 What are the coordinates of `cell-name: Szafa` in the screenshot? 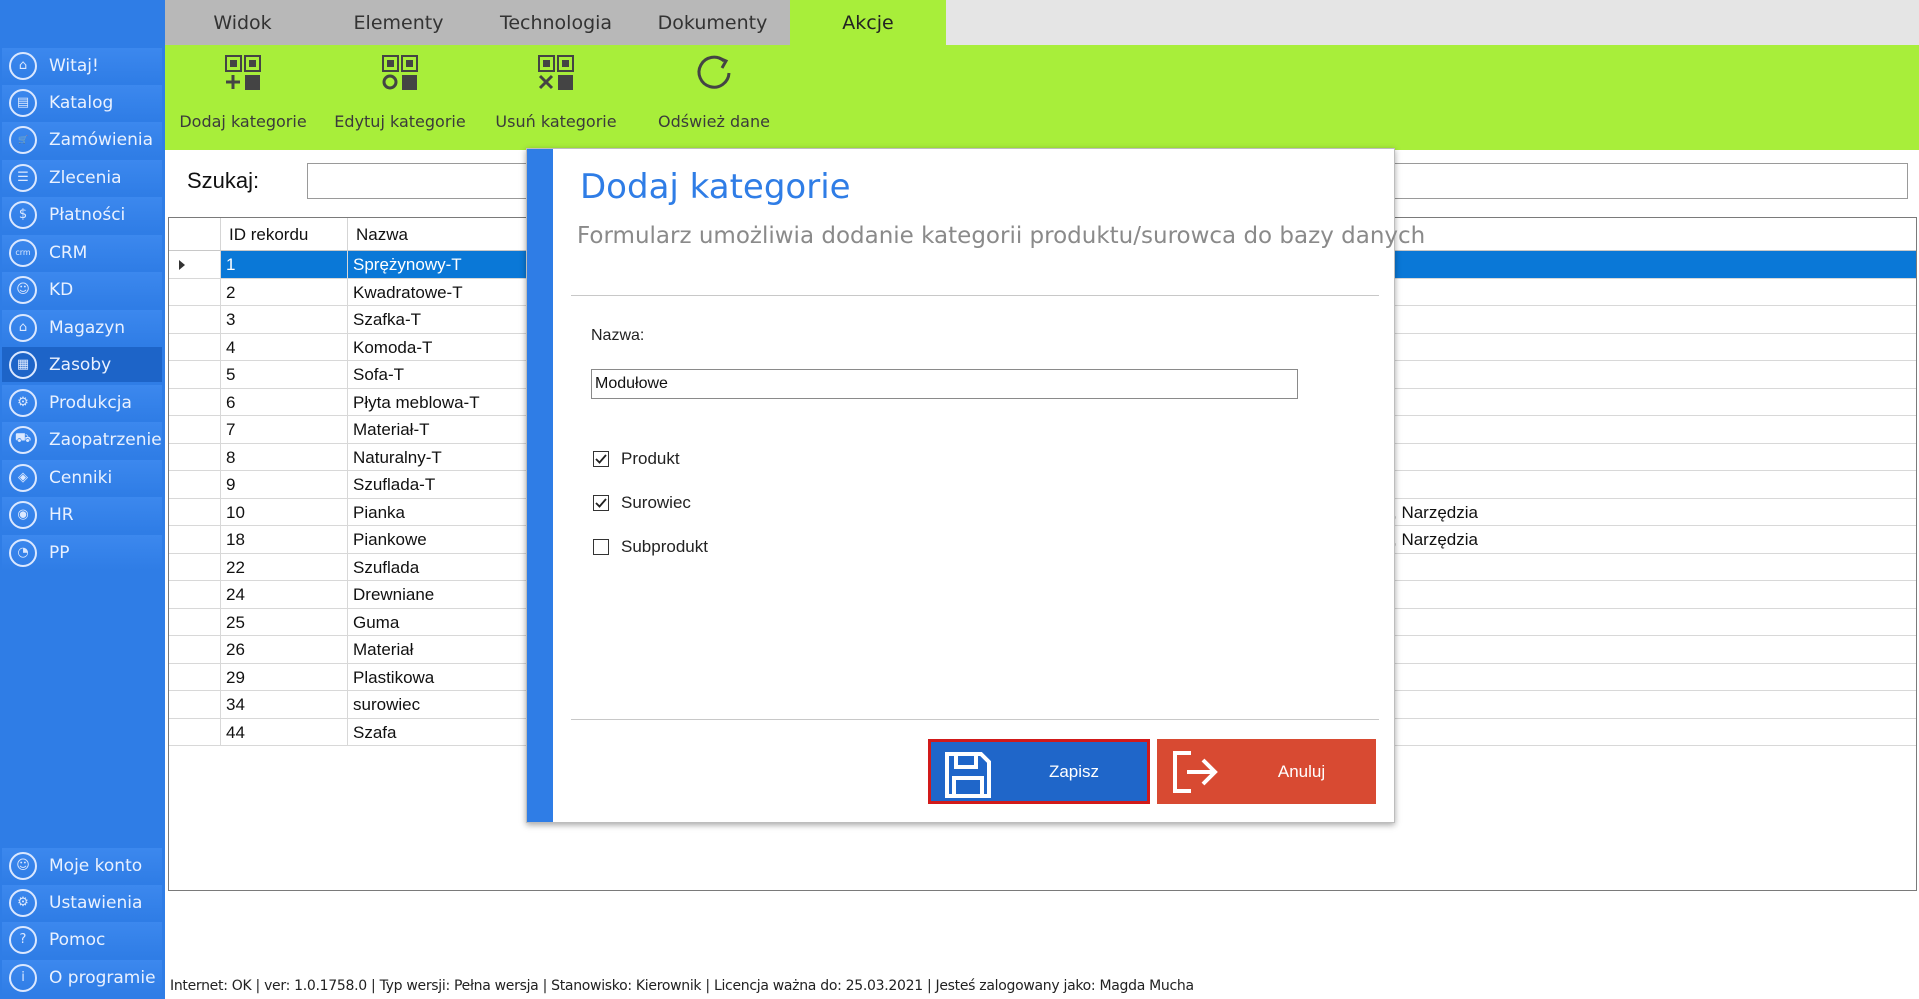 It's located at (438, 732).